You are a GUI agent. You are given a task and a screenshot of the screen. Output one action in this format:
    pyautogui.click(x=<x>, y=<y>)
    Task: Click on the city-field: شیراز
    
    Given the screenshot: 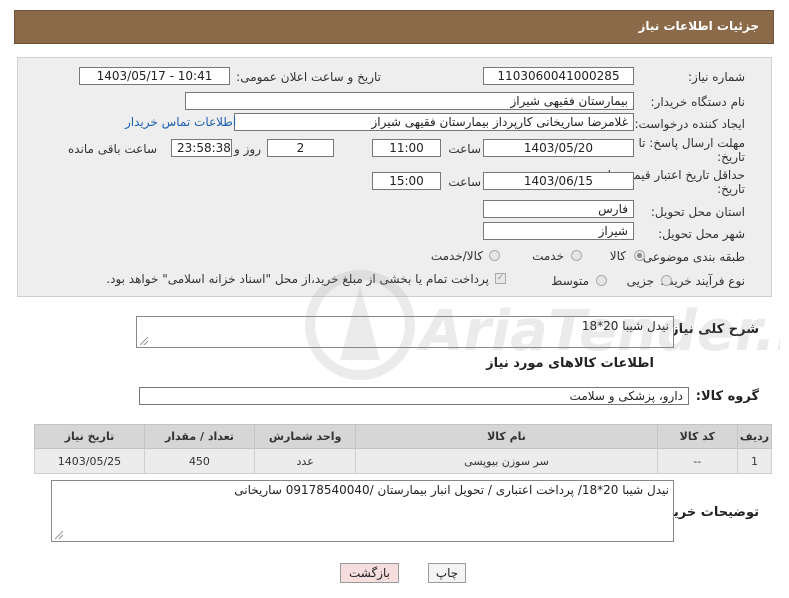 What is the action you would take?
    pyautogui.click(x=558, y=231)
    